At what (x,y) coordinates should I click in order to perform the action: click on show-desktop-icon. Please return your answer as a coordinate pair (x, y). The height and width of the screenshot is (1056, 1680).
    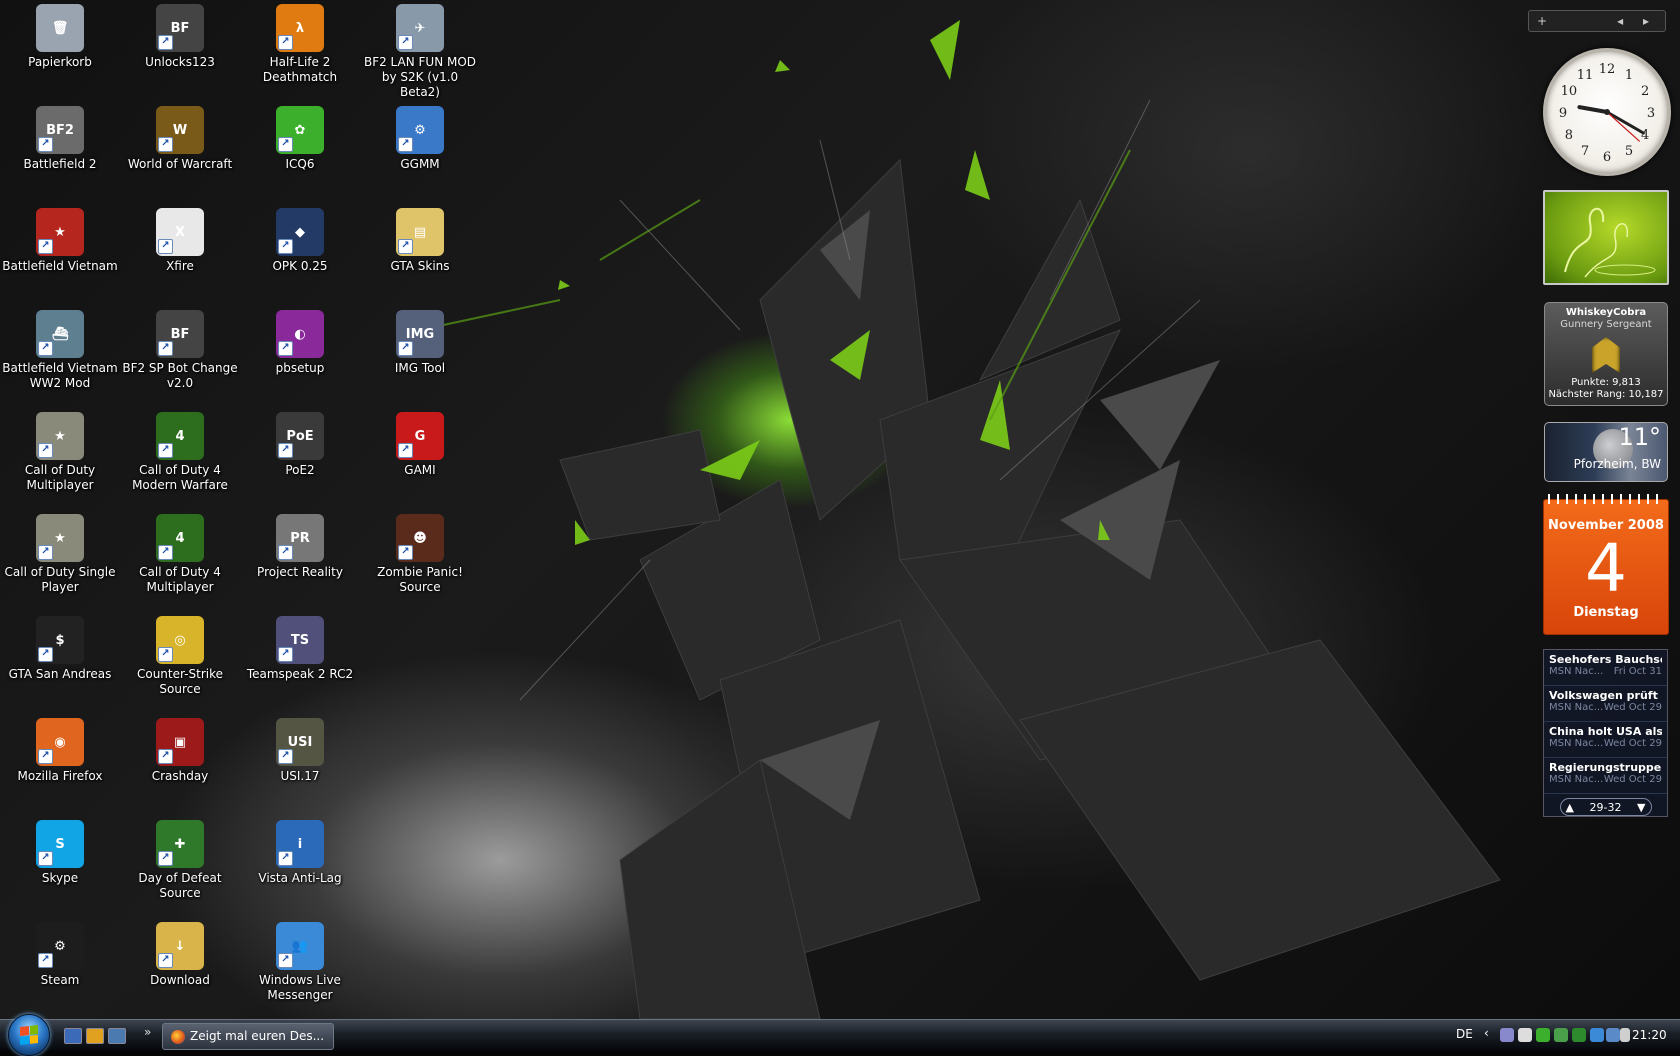
    Looking at the image, I should click on (73, 1036).